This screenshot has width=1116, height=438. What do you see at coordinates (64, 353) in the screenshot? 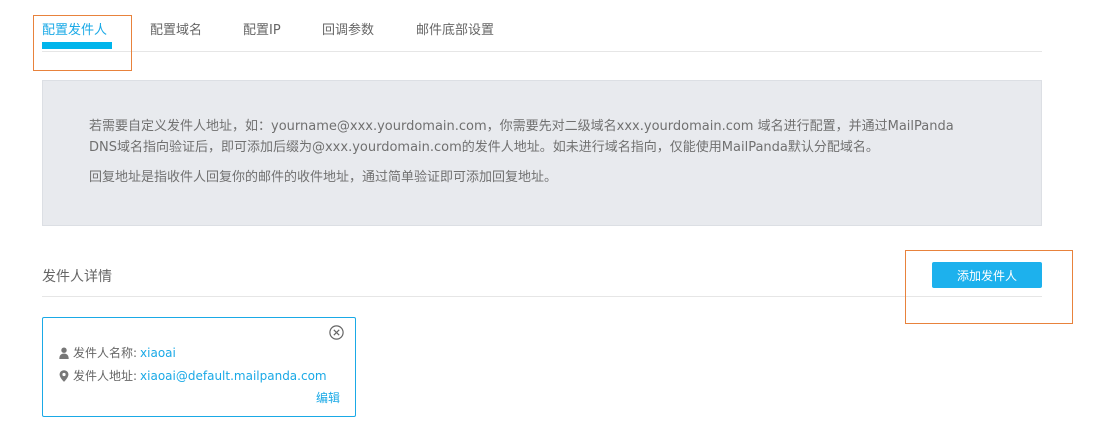
I see `user-icon` at bounding box center [64, 353].